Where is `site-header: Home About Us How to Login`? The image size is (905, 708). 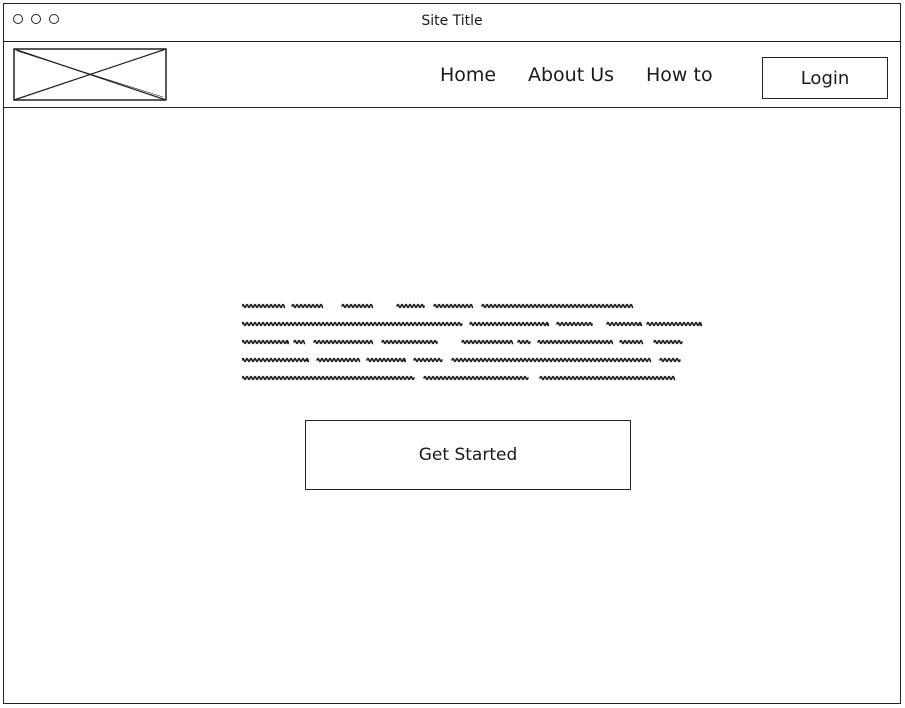
site-header: Home About Us How to Login is located at coordinates (452, 75).